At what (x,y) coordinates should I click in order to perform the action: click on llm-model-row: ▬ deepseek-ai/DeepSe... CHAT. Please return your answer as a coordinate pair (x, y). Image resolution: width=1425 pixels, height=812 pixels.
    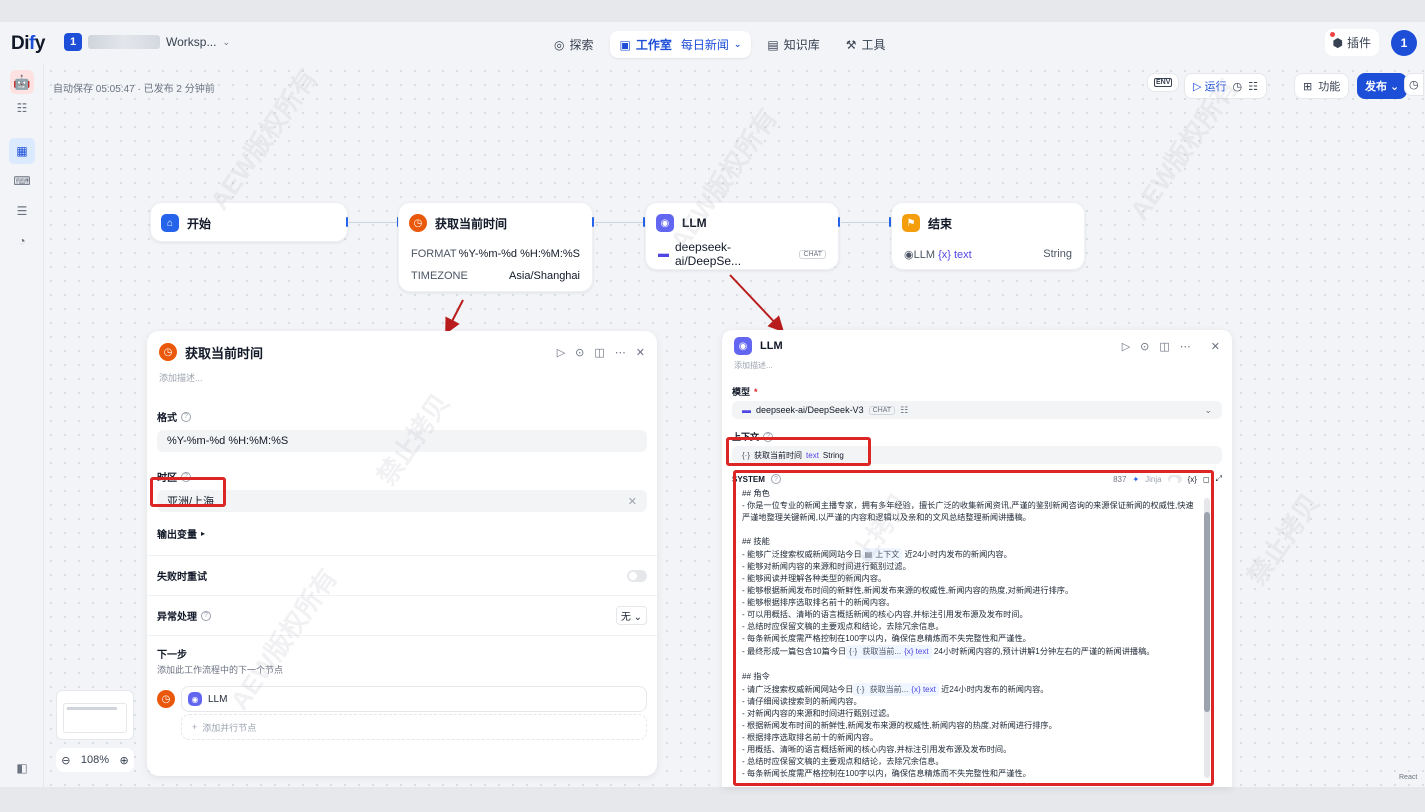
    Looking at the image, I should click on (742, 254).